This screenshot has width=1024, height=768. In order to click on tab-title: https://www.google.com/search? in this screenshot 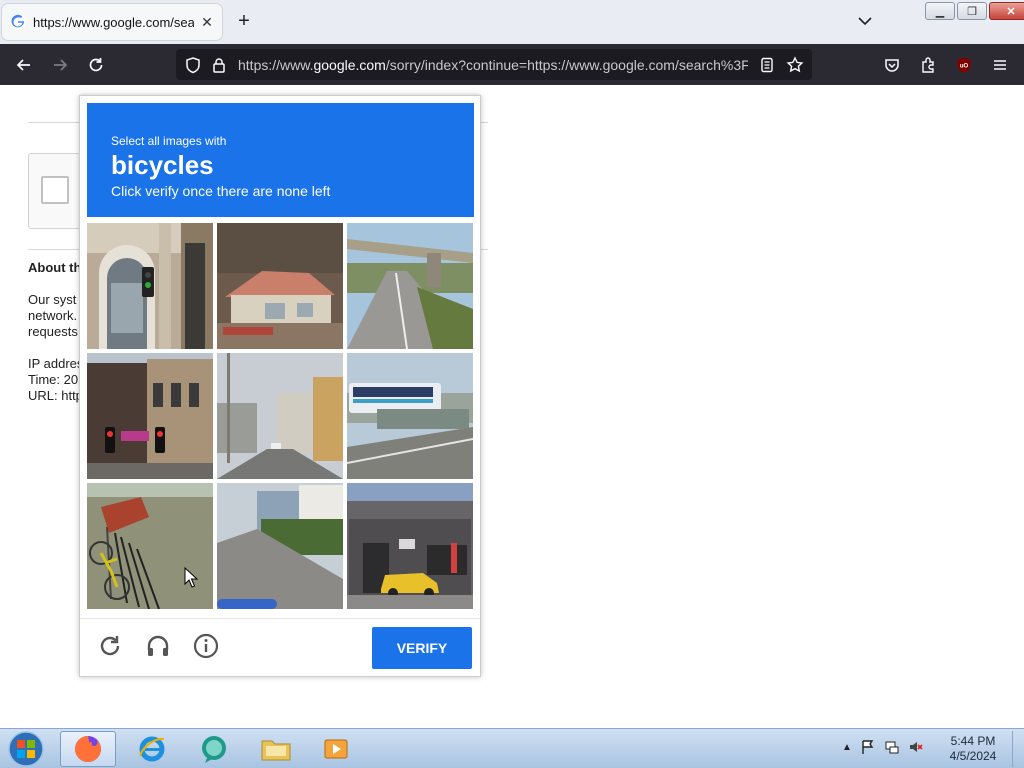, I will do `click(113, 22)`.